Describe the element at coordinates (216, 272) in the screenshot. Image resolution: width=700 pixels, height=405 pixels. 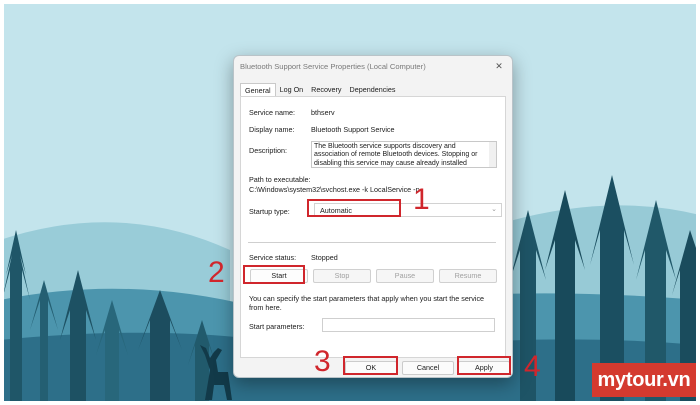
I see `annotation-step-2: 2` at that location.